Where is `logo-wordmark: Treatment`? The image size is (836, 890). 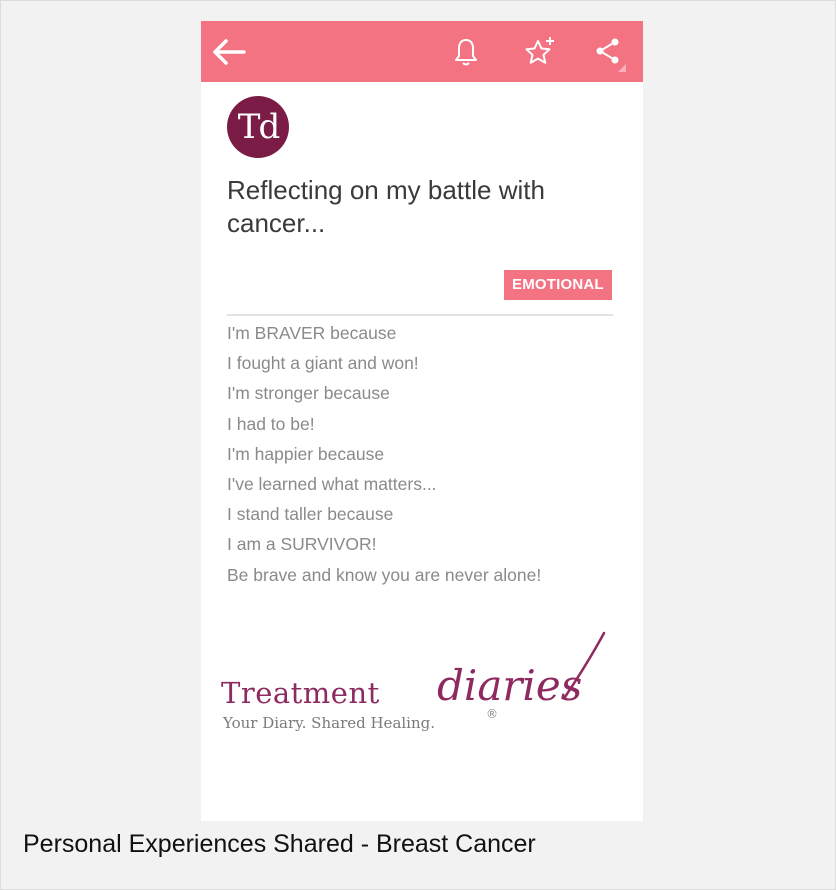
logo-wordmark: Treatment is located at coordinates (300, 693).